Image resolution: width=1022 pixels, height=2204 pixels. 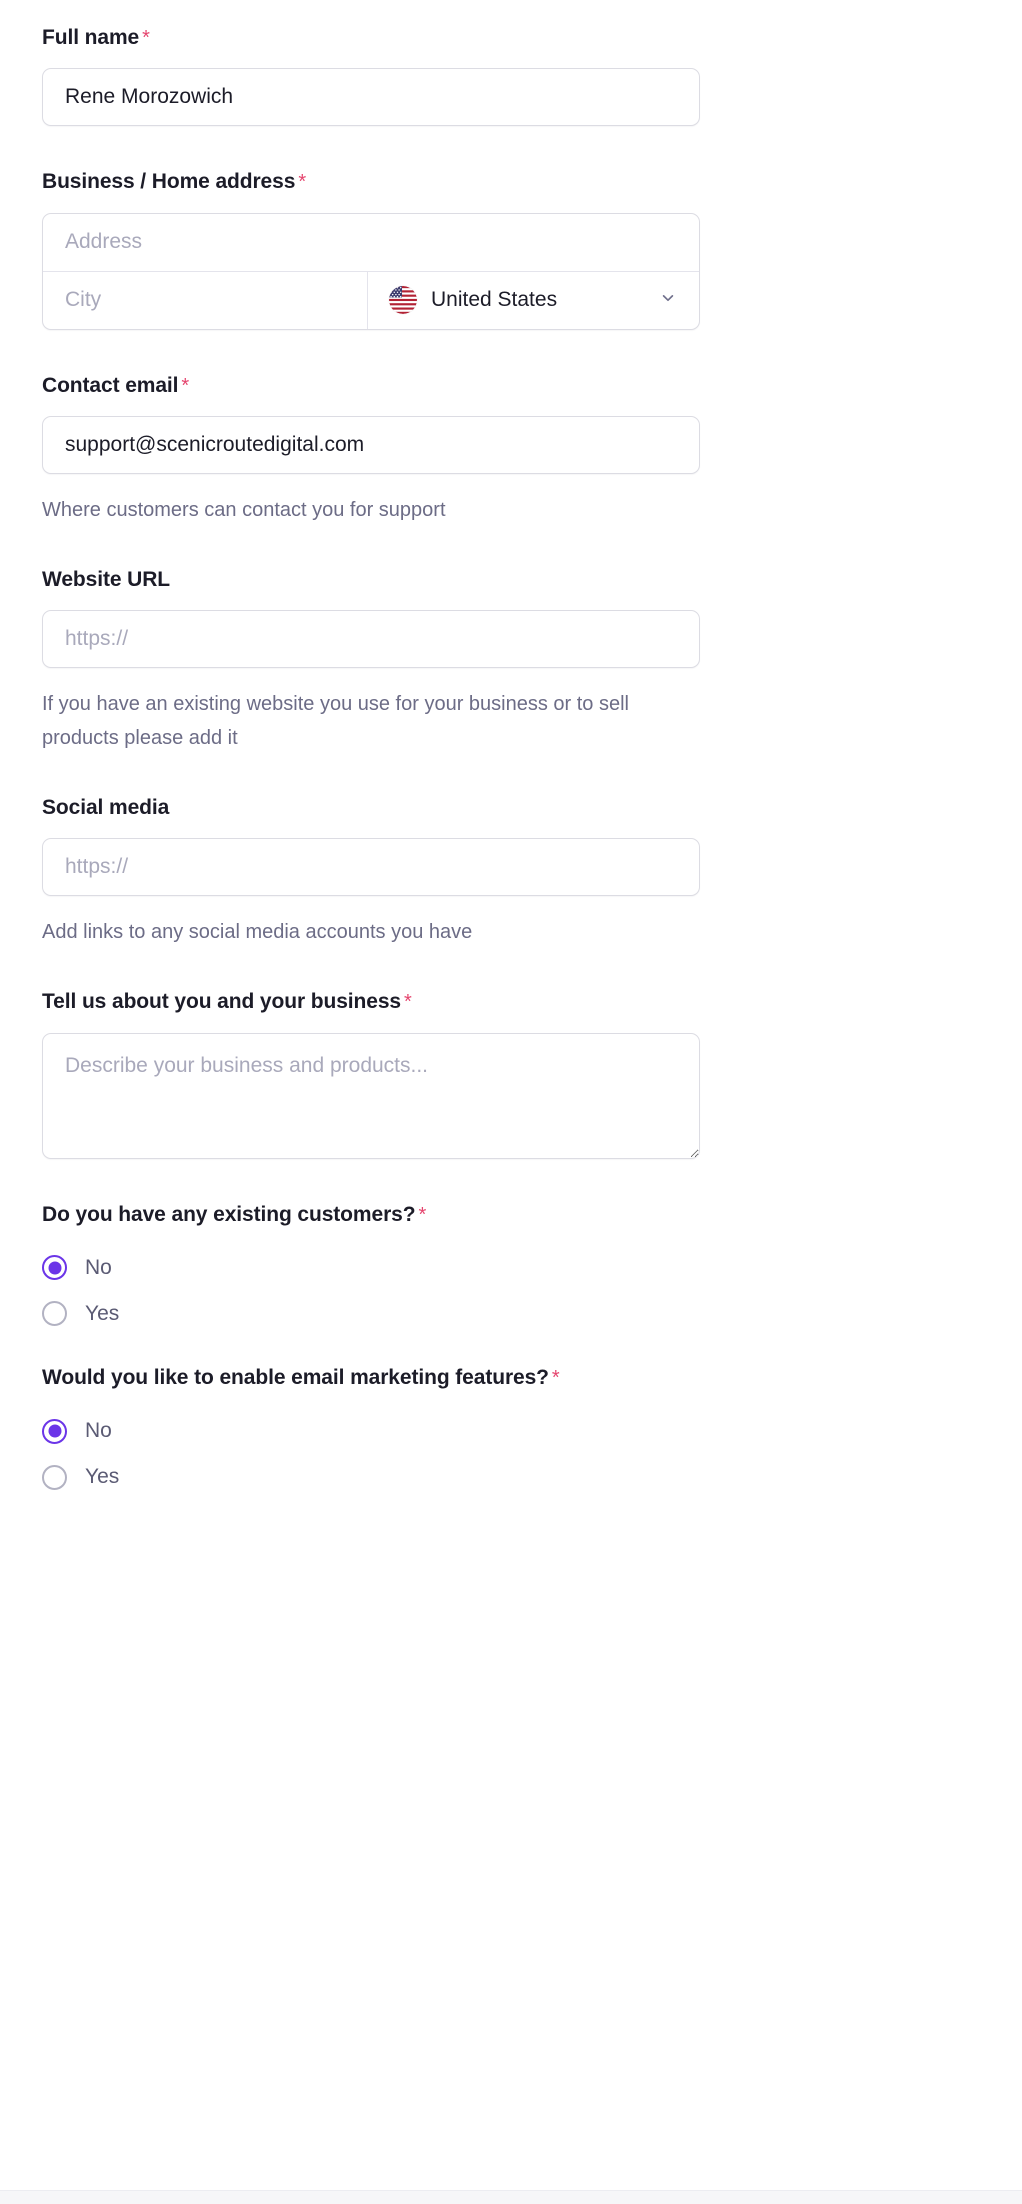 I want to click on label-existing-customers-text: Do you have any existing customers?, so click(x=229, y=1214).